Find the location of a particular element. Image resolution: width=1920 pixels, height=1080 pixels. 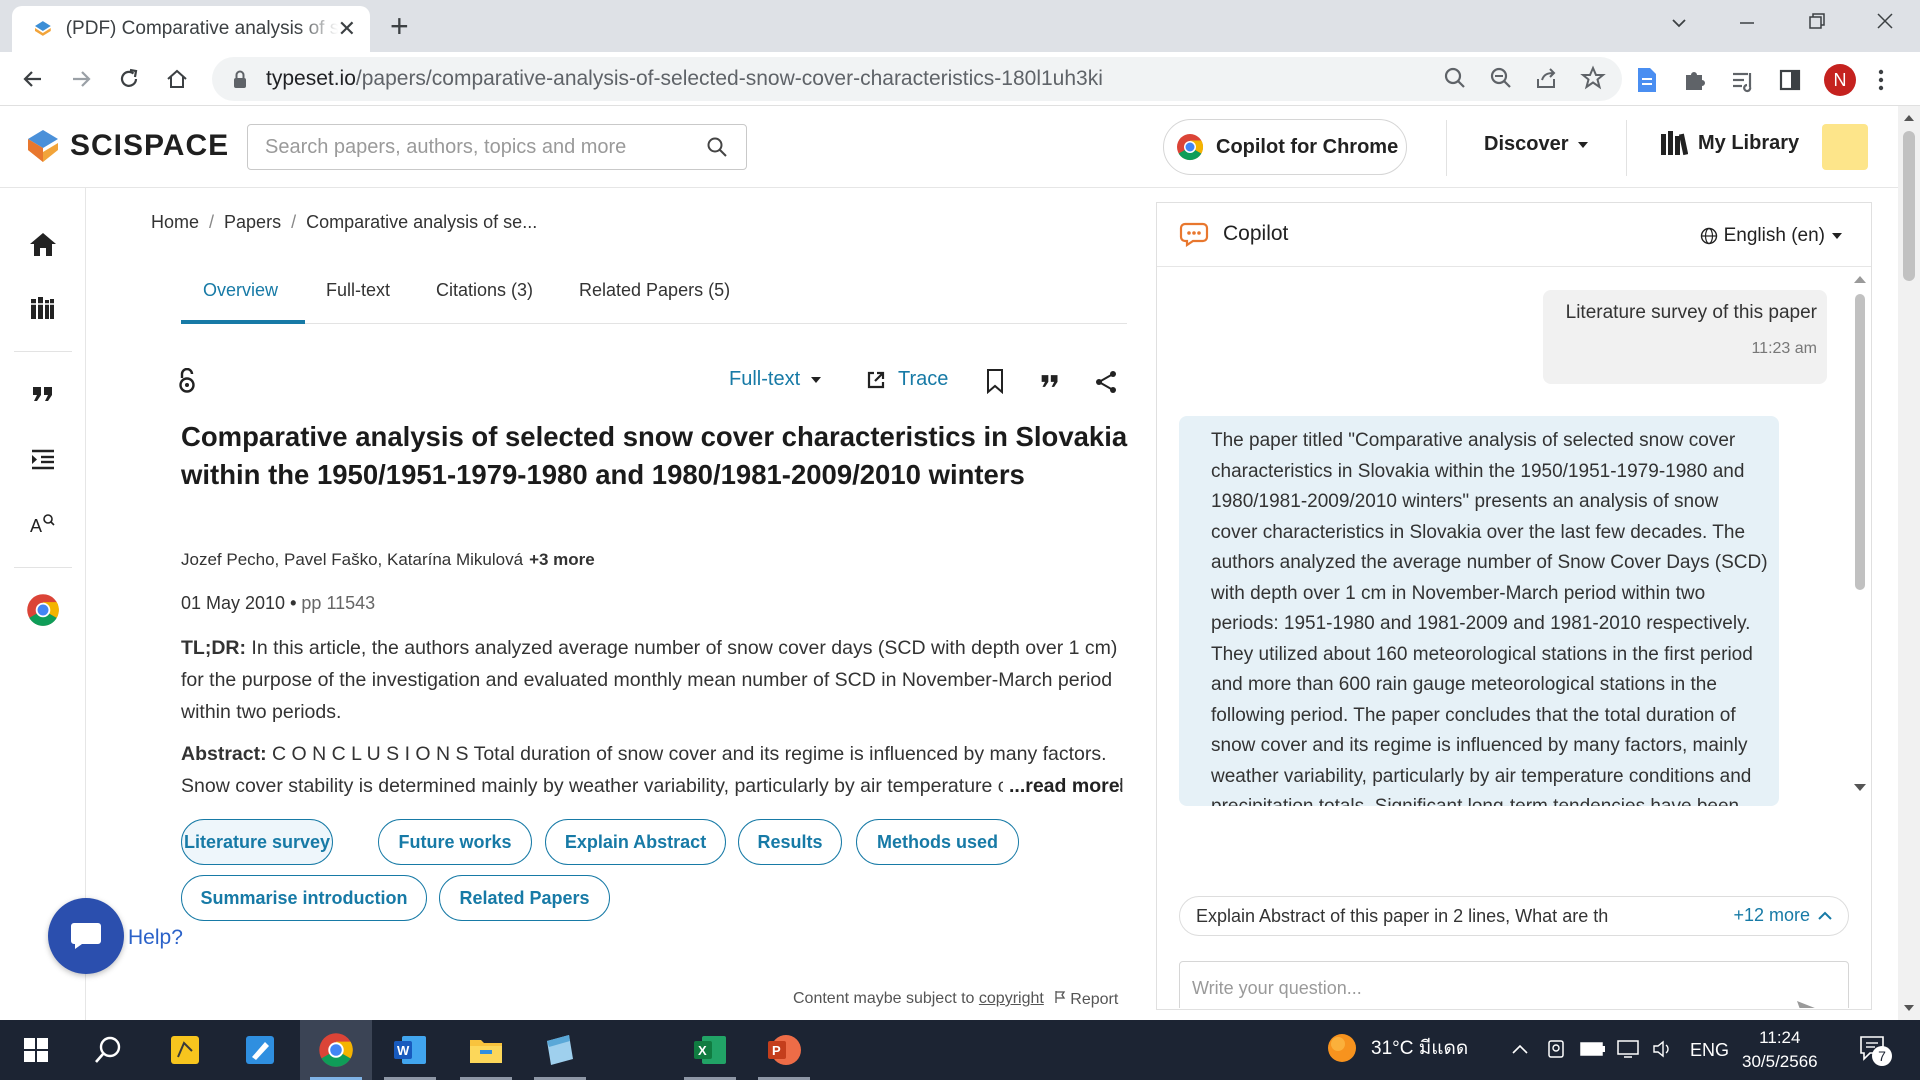

chat-scroll-up-icon is located at coordinates (1860, 279).